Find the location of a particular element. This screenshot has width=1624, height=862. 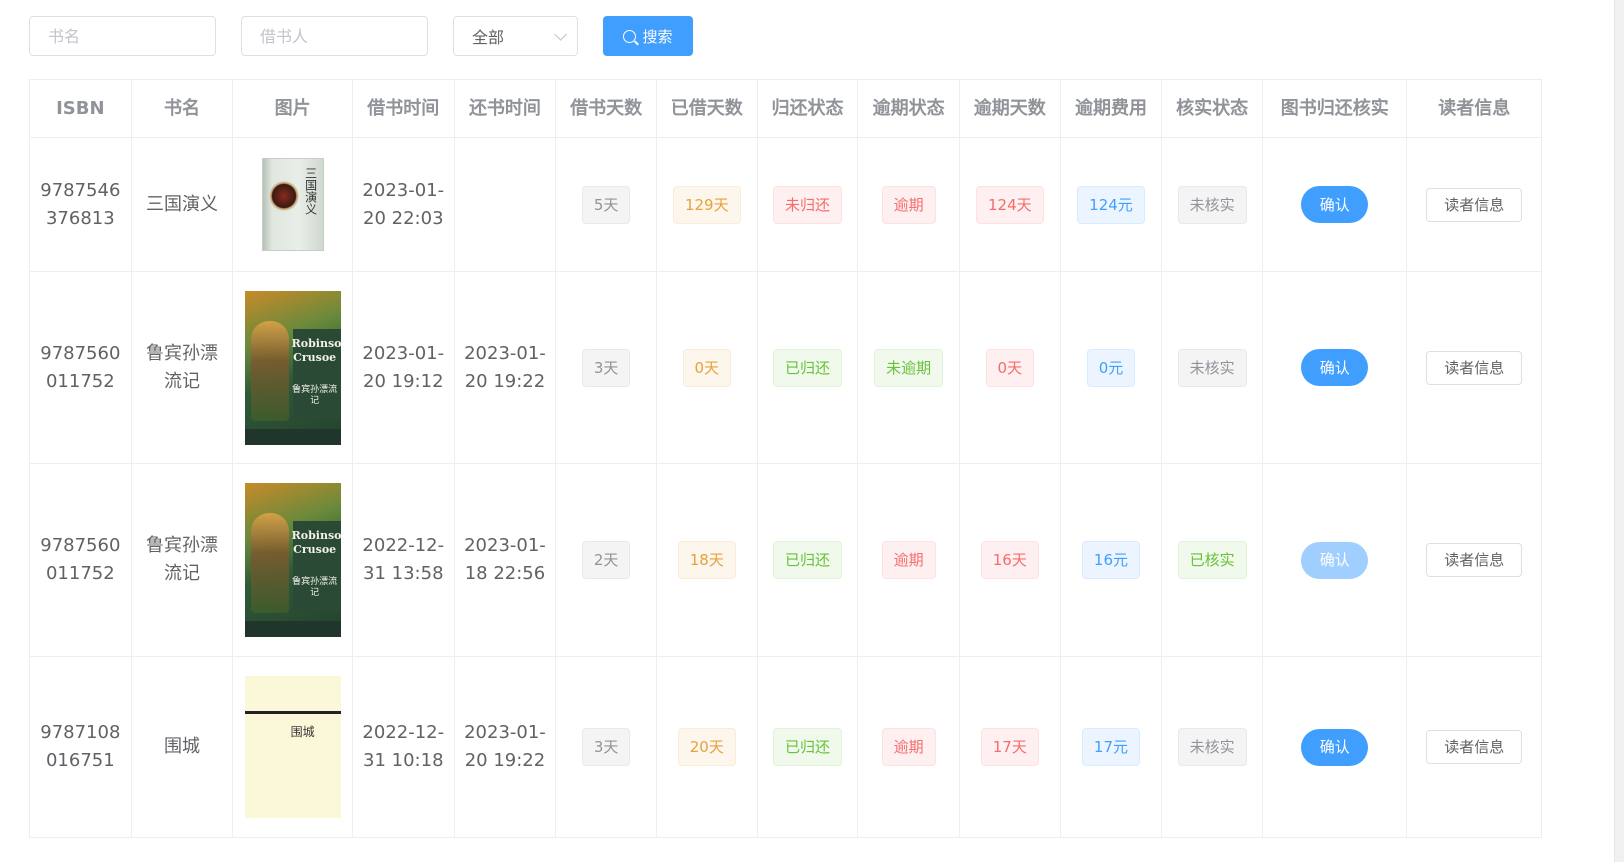

borrow-time-cell: 2022-12-31 10:18 is located at coordinates (404, 747).